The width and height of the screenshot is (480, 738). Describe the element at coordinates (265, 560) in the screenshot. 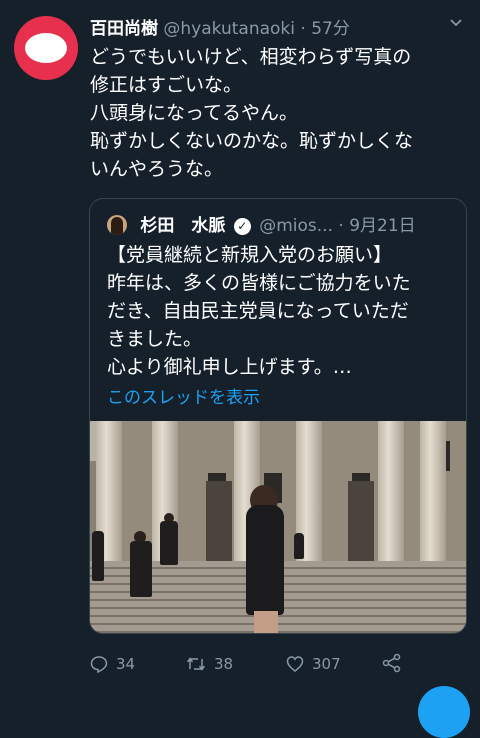

I see `photo-woman` at that location.